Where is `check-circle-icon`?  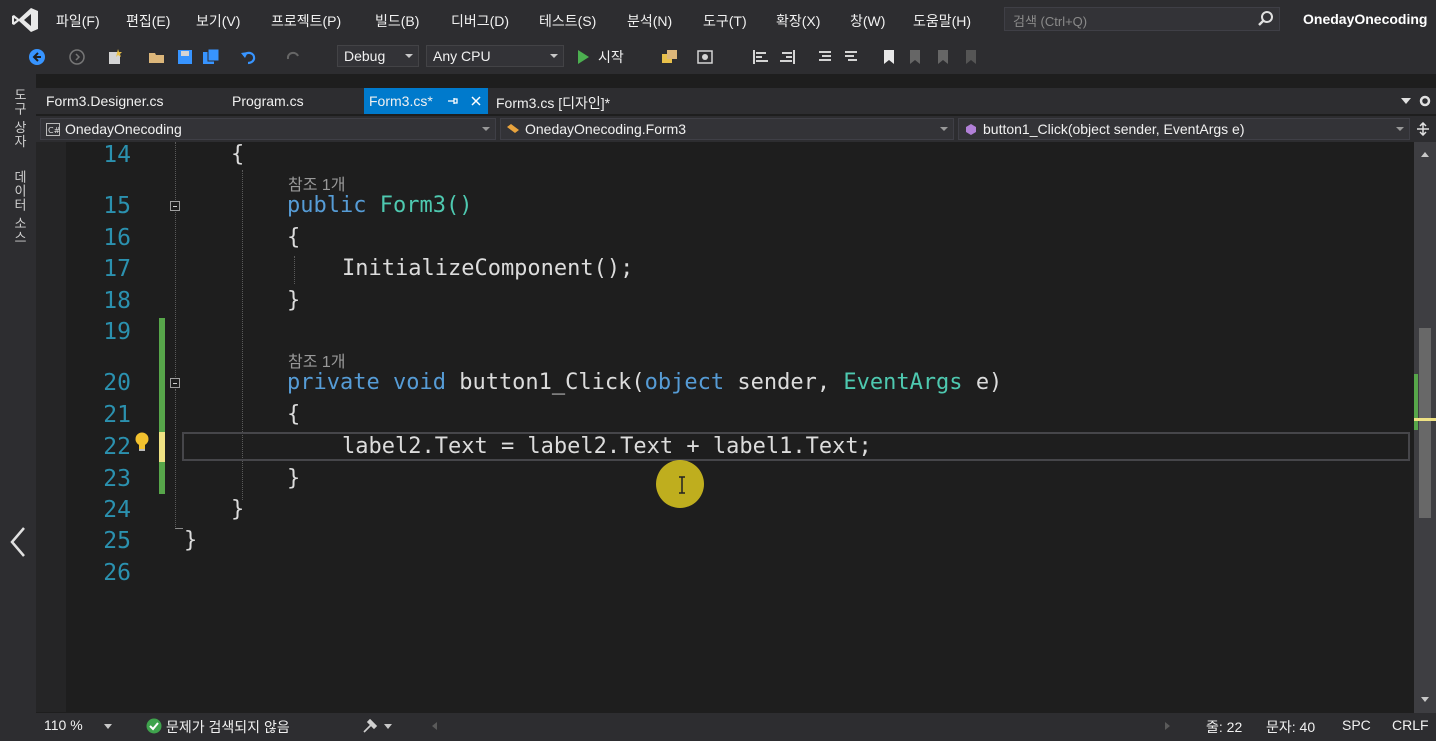 check-circle-icon is located at coordinates (154, 726).